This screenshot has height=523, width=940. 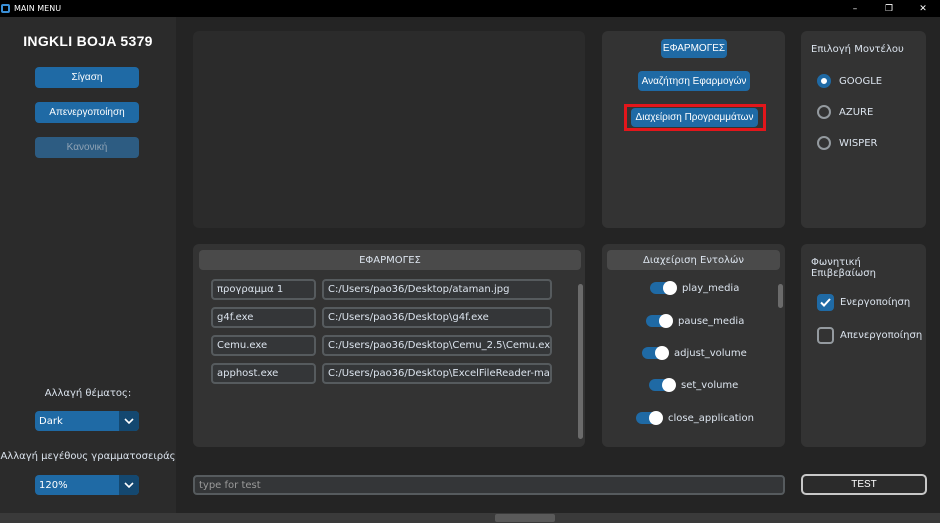 What do you see at coordinates (864, 484) in the screenshot?
I see `test-button: TEST` at bounding box center [864, 484].